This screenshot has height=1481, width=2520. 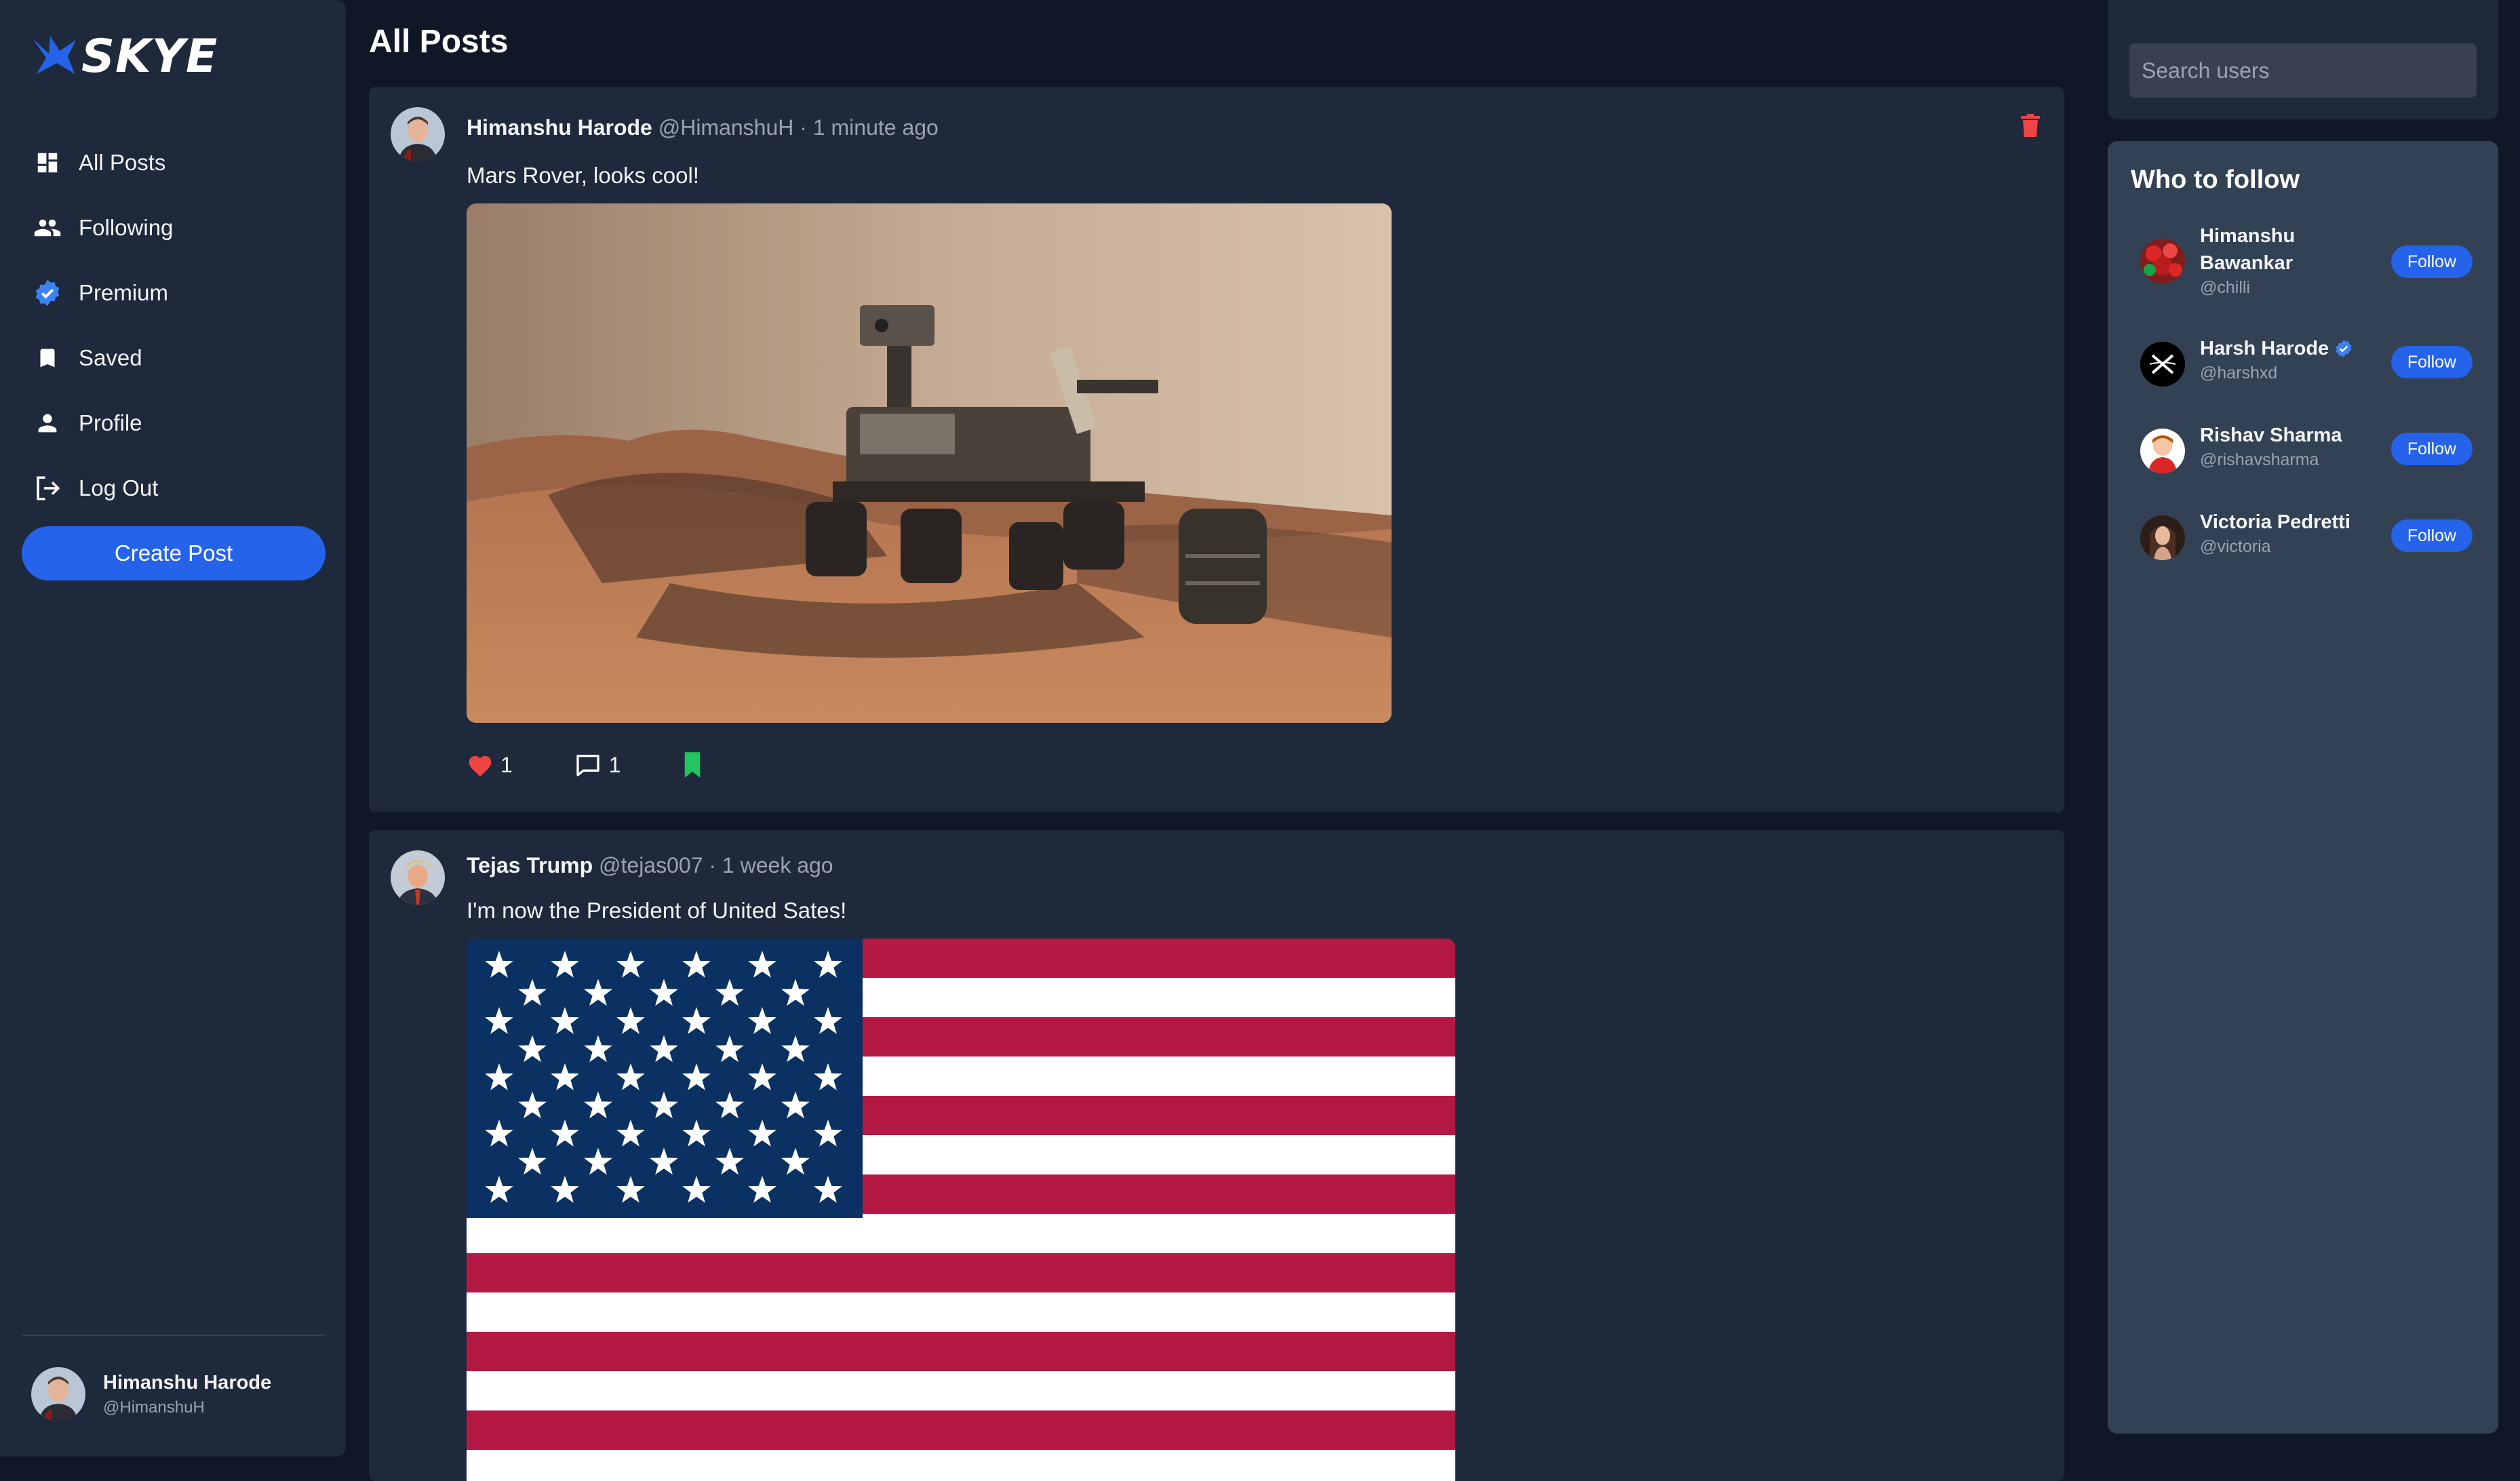 I want to click on search-panel, so click(x=2303, y=59).